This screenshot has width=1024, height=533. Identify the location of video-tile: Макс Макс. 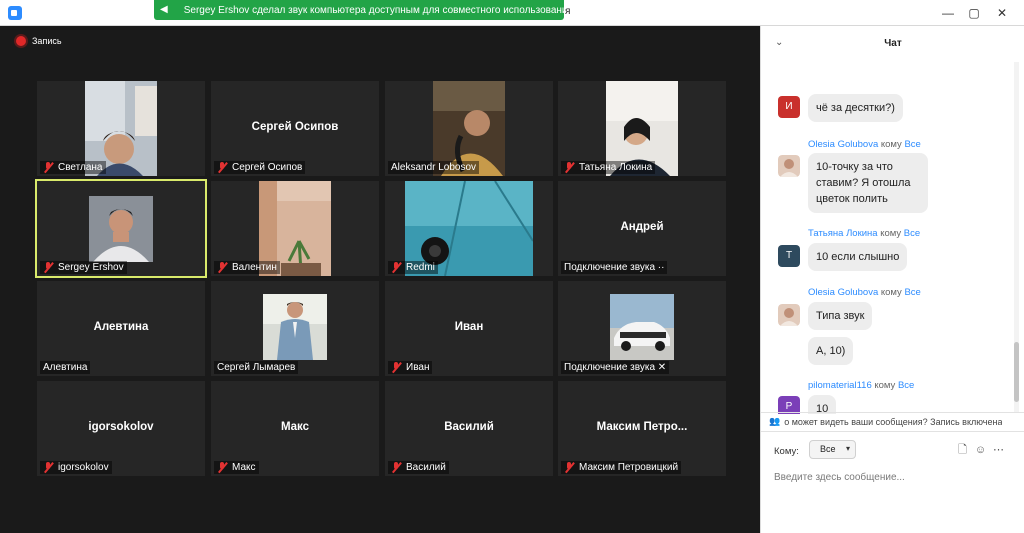
(295, 428).